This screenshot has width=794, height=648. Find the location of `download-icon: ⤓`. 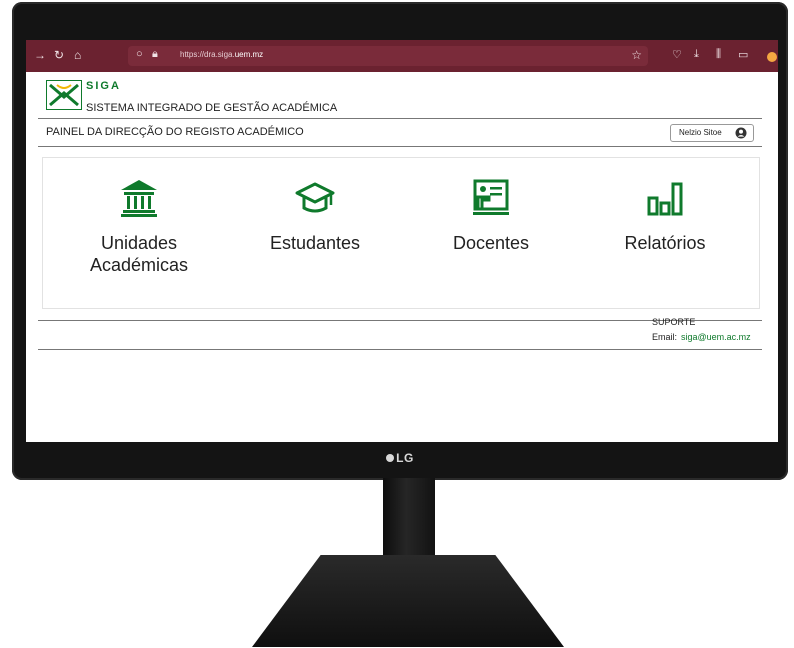

download-icon: ⤓ is located at coordinates (696, 54).